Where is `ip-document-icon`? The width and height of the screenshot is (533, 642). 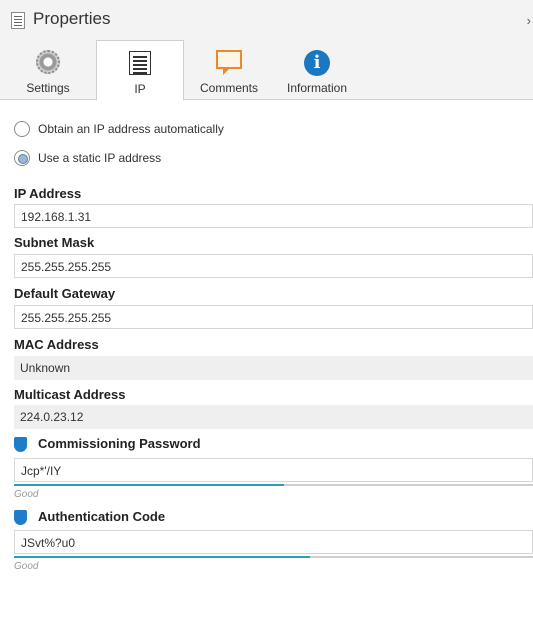 ip-document-icon is located at coordinates (140, 63).